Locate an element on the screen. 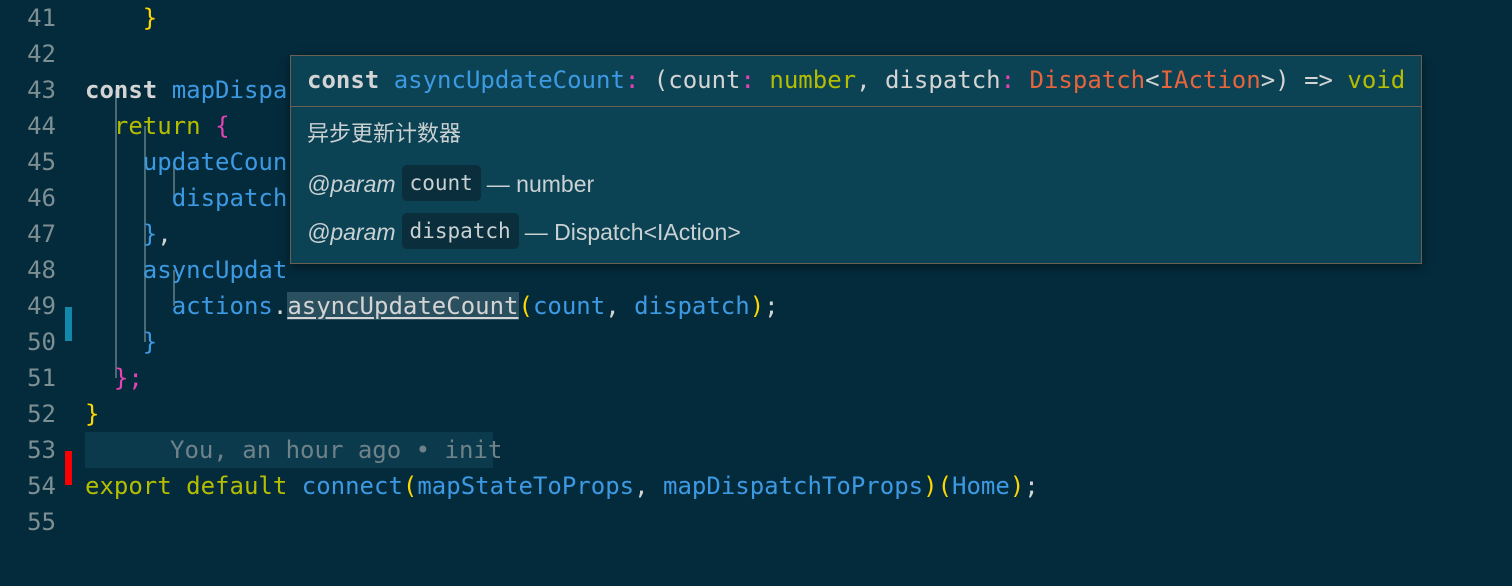 Image resolution: width=1512 pixels, height=586 pixels. code-text: You, an hour ago • init is located at coordinates (798, 450).